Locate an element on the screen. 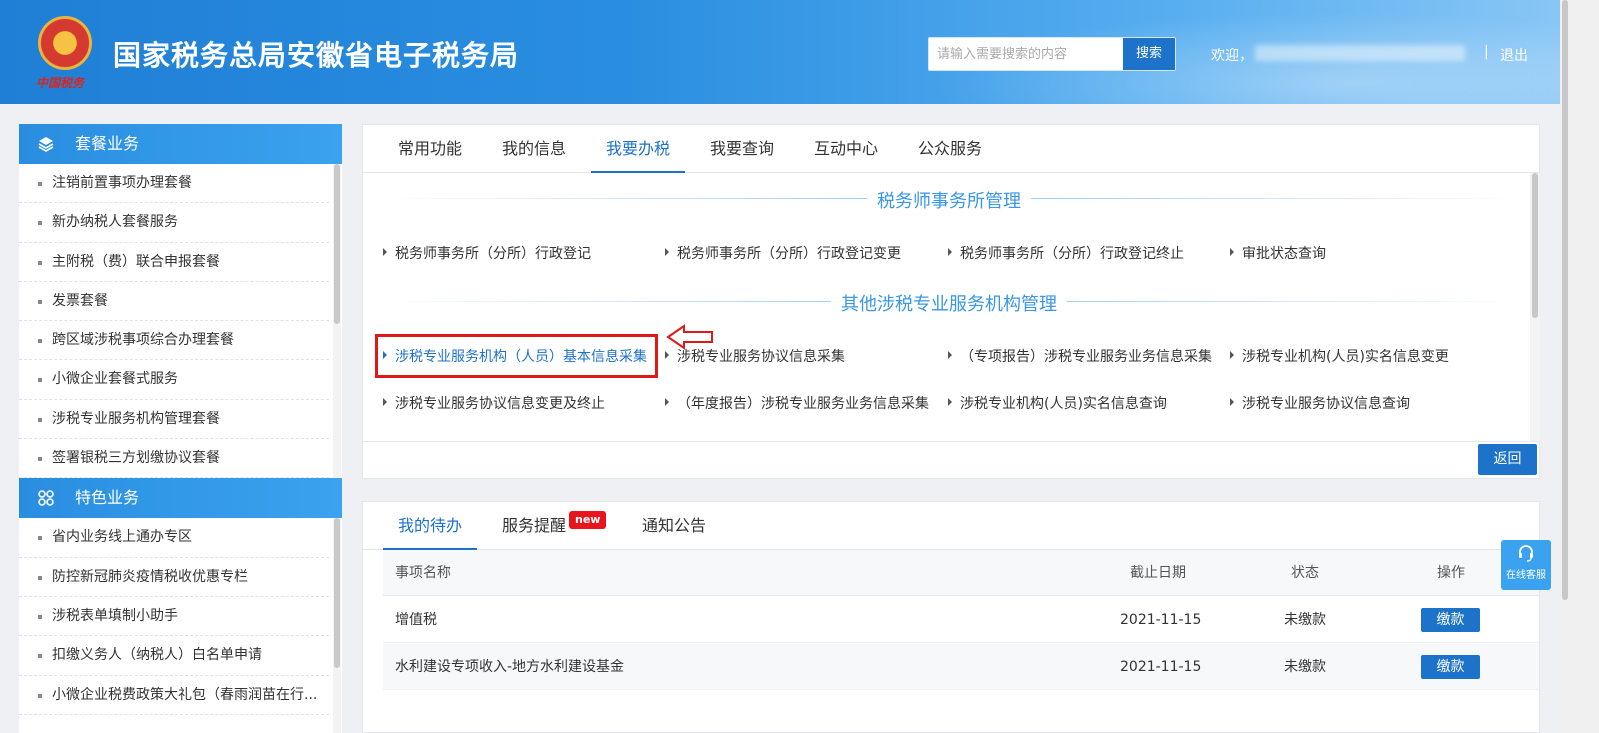  table-row: 增值税 2021-11-15 未缴款 缴款 is located at coordinates (961, 620).